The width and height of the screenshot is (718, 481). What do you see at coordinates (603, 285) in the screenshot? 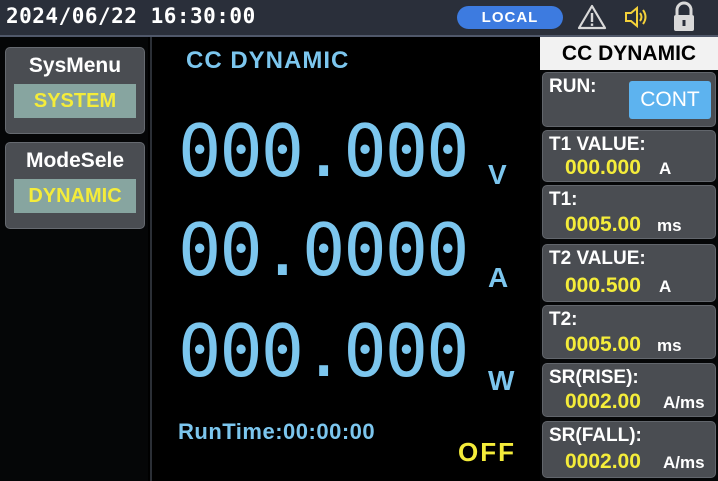
I see `param-value: 000.500` at bounding box center [603, 285].